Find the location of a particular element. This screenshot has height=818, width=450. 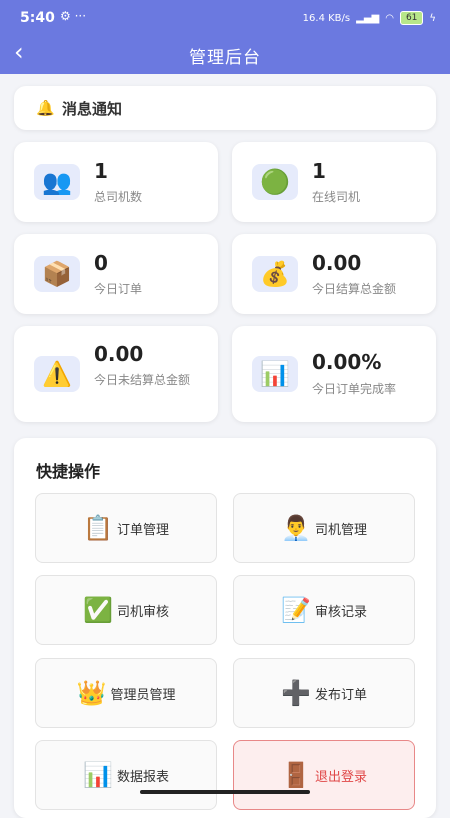

money-bag-icon: 💰 is located at coordinates (275, 274).